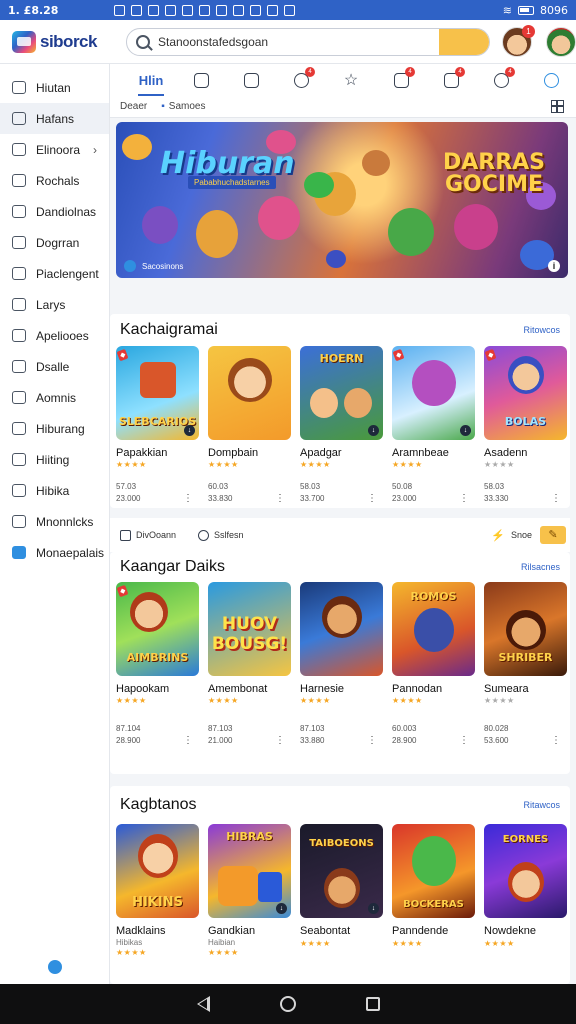 The image size is (576, 1024). I want to click on grid-view-icon, so click(557, 106).